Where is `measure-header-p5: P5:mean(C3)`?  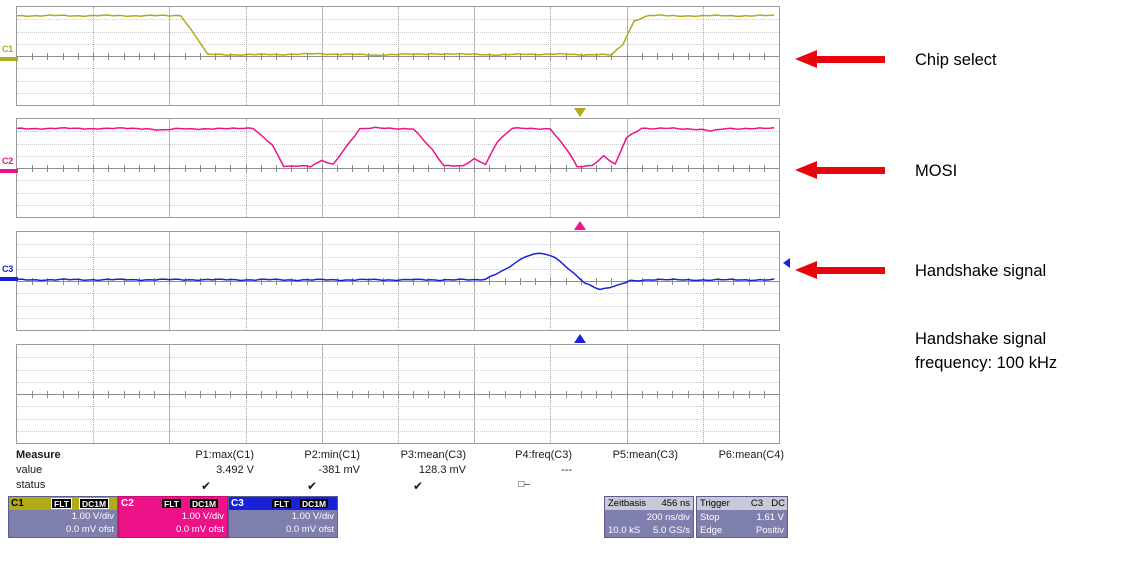 measure-header-p5: P5:mean(C3) is located at coordinates (630, 455).